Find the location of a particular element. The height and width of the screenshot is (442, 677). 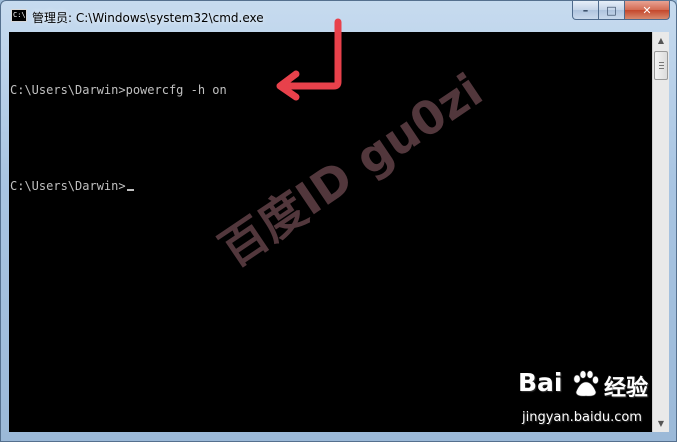

baidu-logo: Bai 经验 is located at coordinates (593, 389).